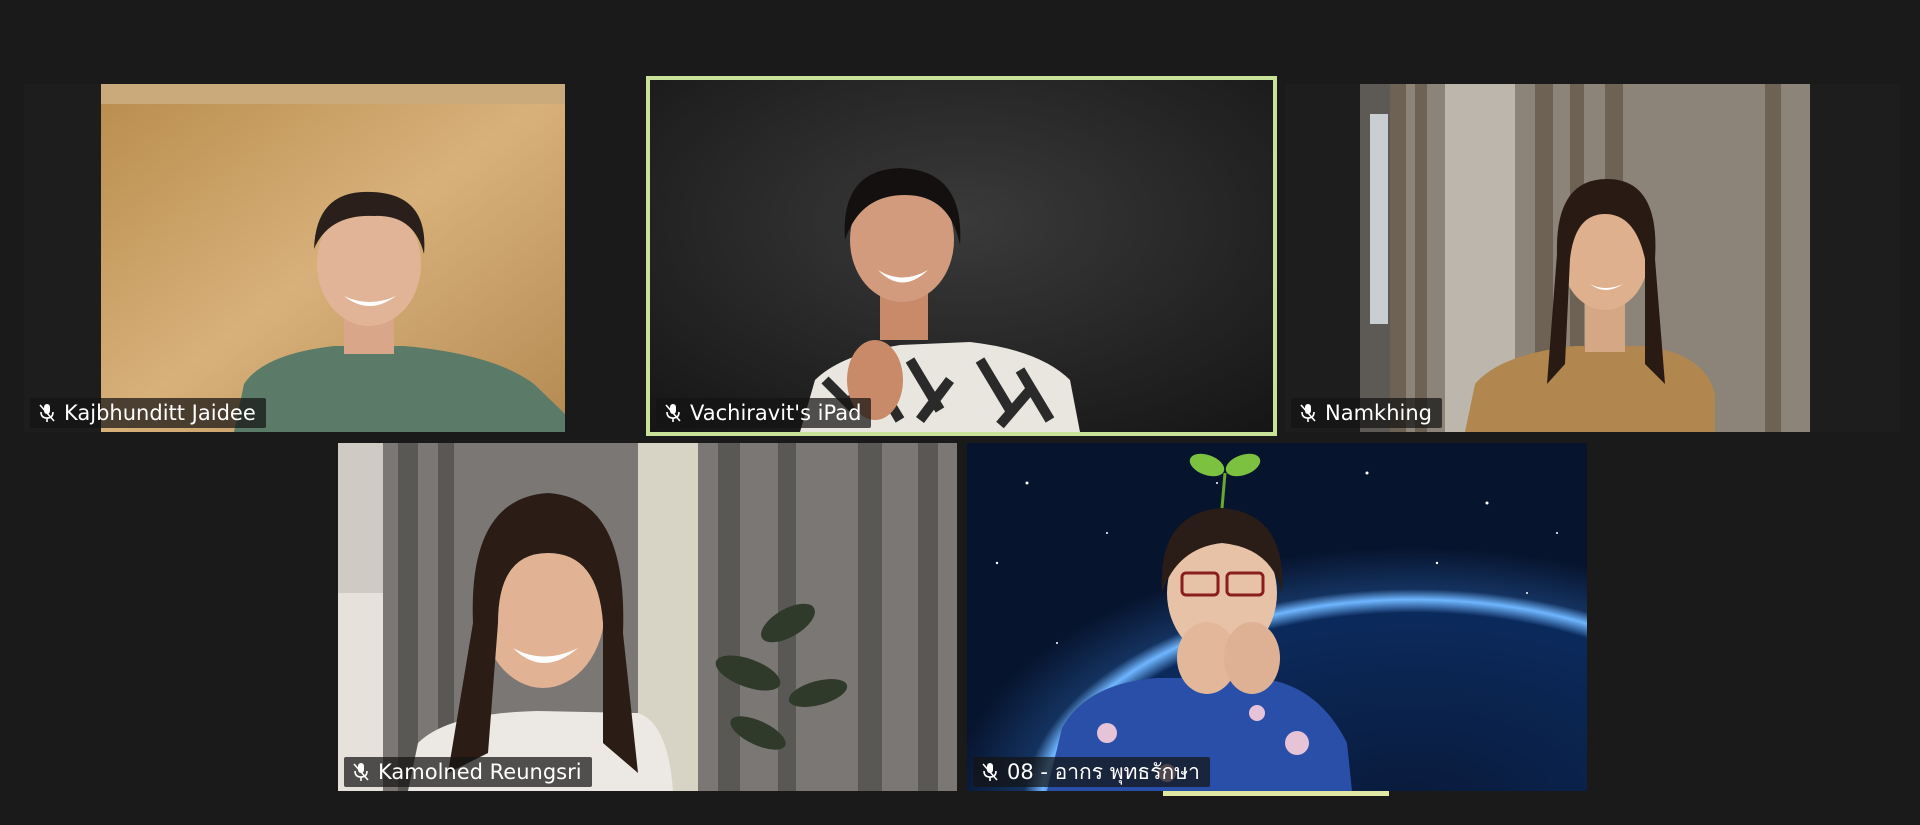 The width and height of the screenshot is (1920, 825). I want to click on video-tile-kamolned: Kamolned Reungsri, so click(647, 617).